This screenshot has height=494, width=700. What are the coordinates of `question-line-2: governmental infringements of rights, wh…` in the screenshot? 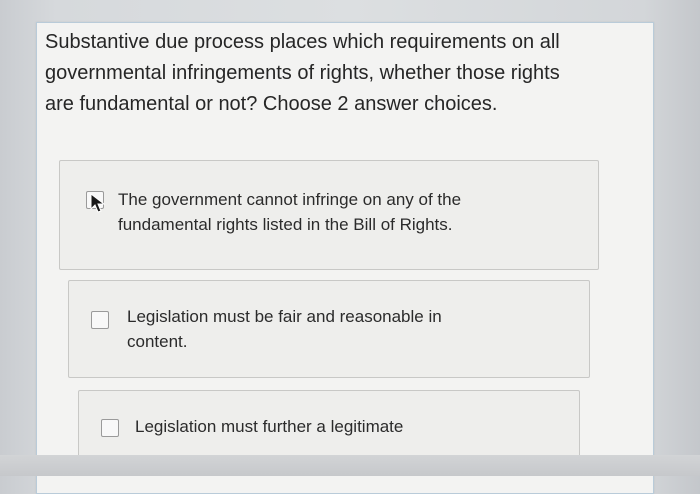 It's located at (302, 73).